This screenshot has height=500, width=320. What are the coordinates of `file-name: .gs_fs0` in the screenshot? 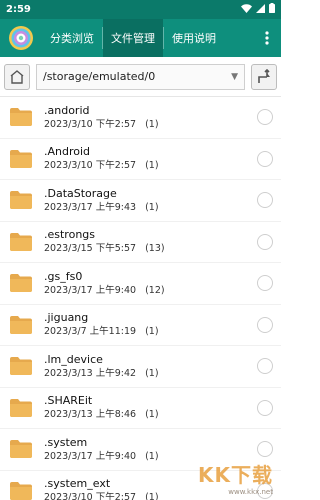 It's located at (63, 276).